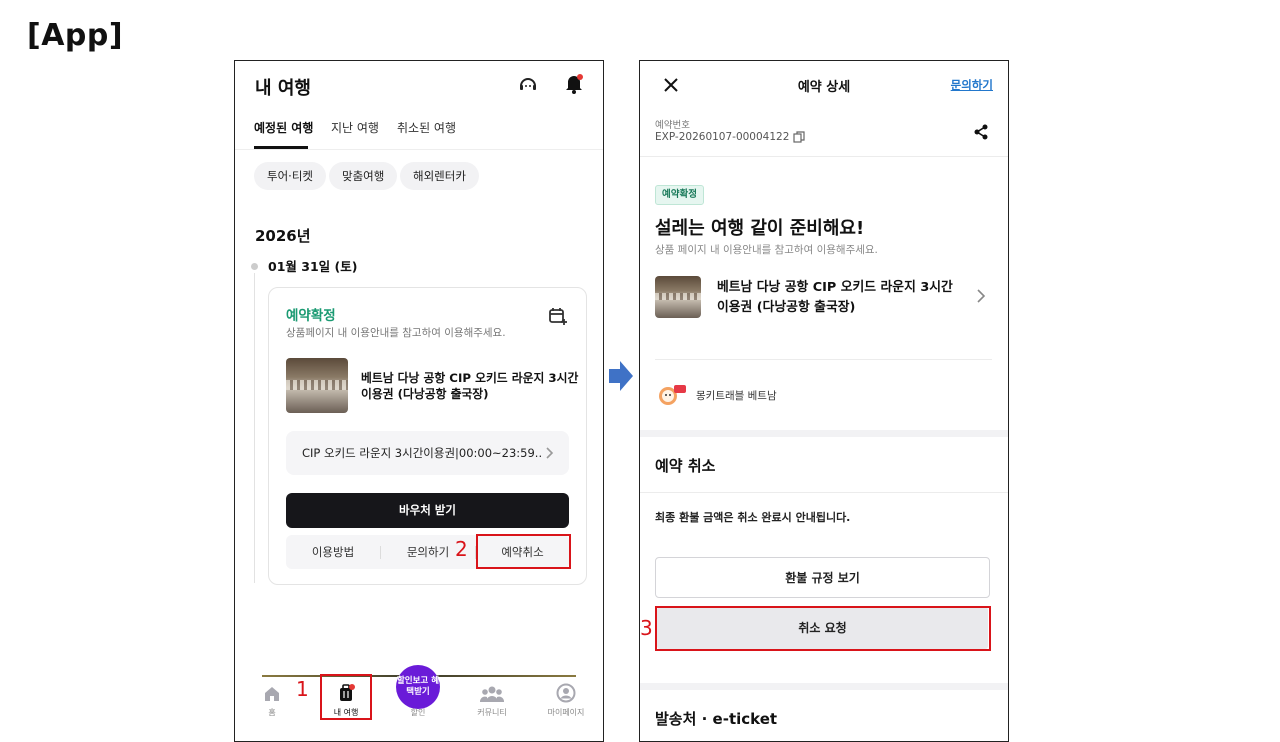 The height and width of the screenshot is (742, 1280). I want to click on nav-label: 마이페이지, so click(566, 712).